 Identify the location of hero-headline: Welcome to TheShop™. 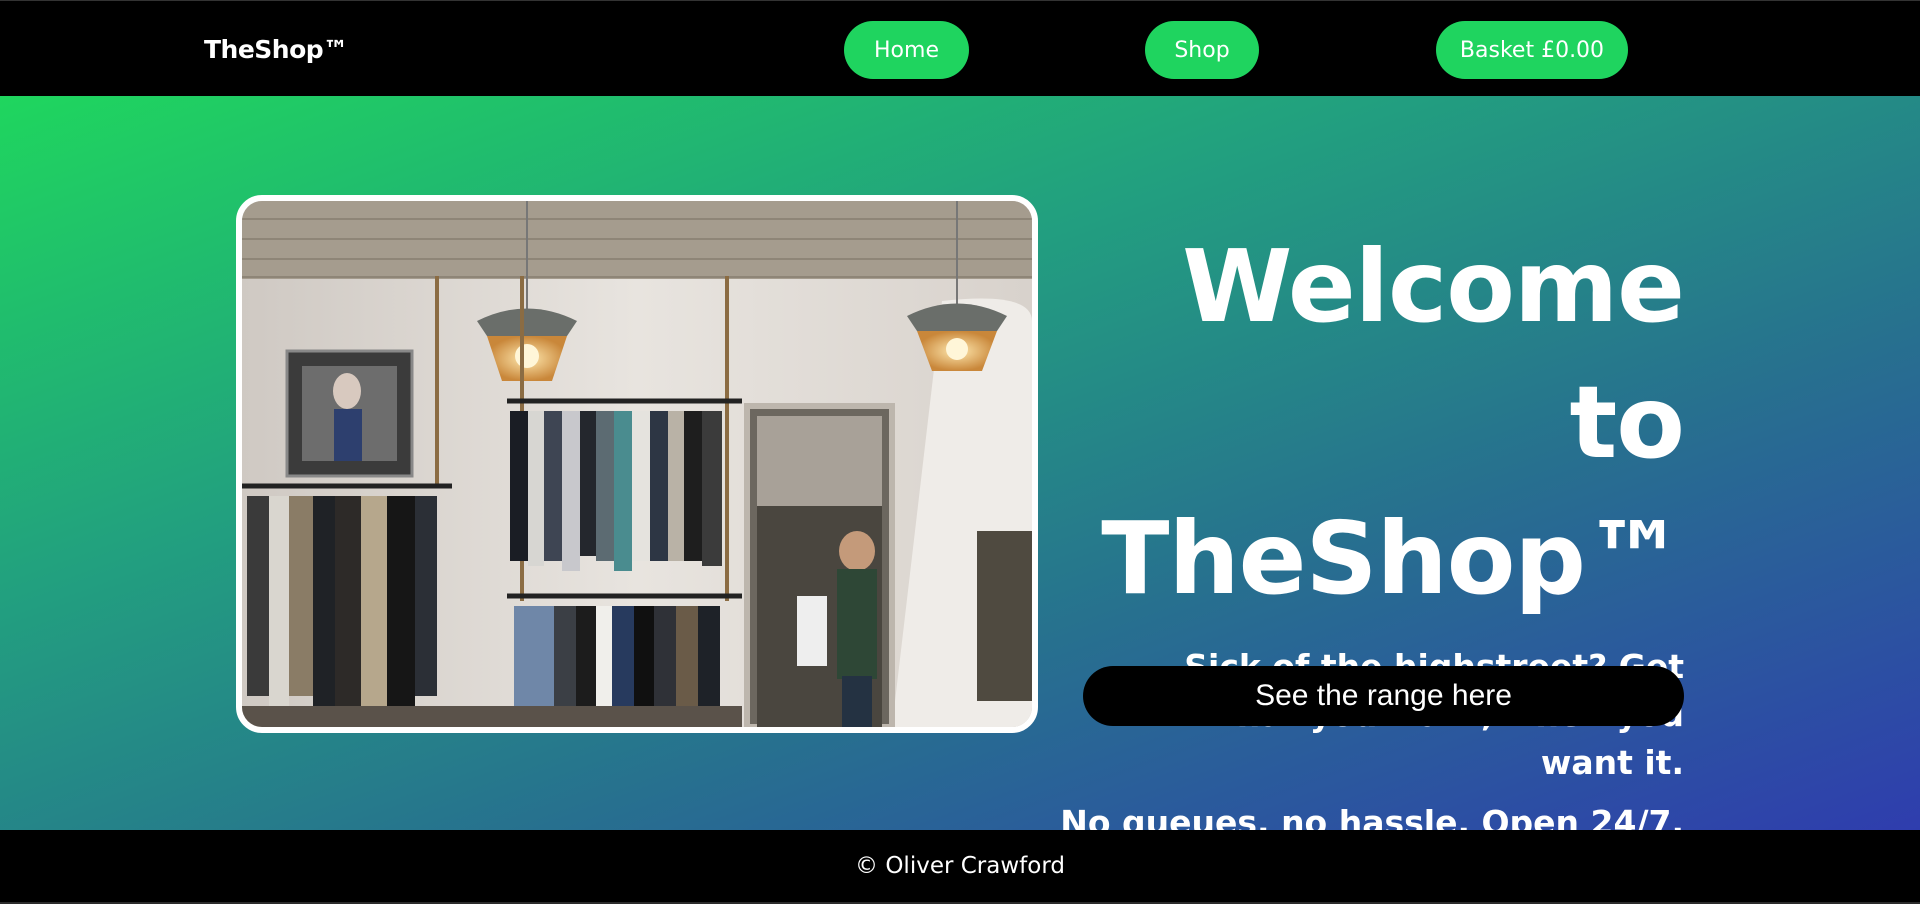
(1393, 422).